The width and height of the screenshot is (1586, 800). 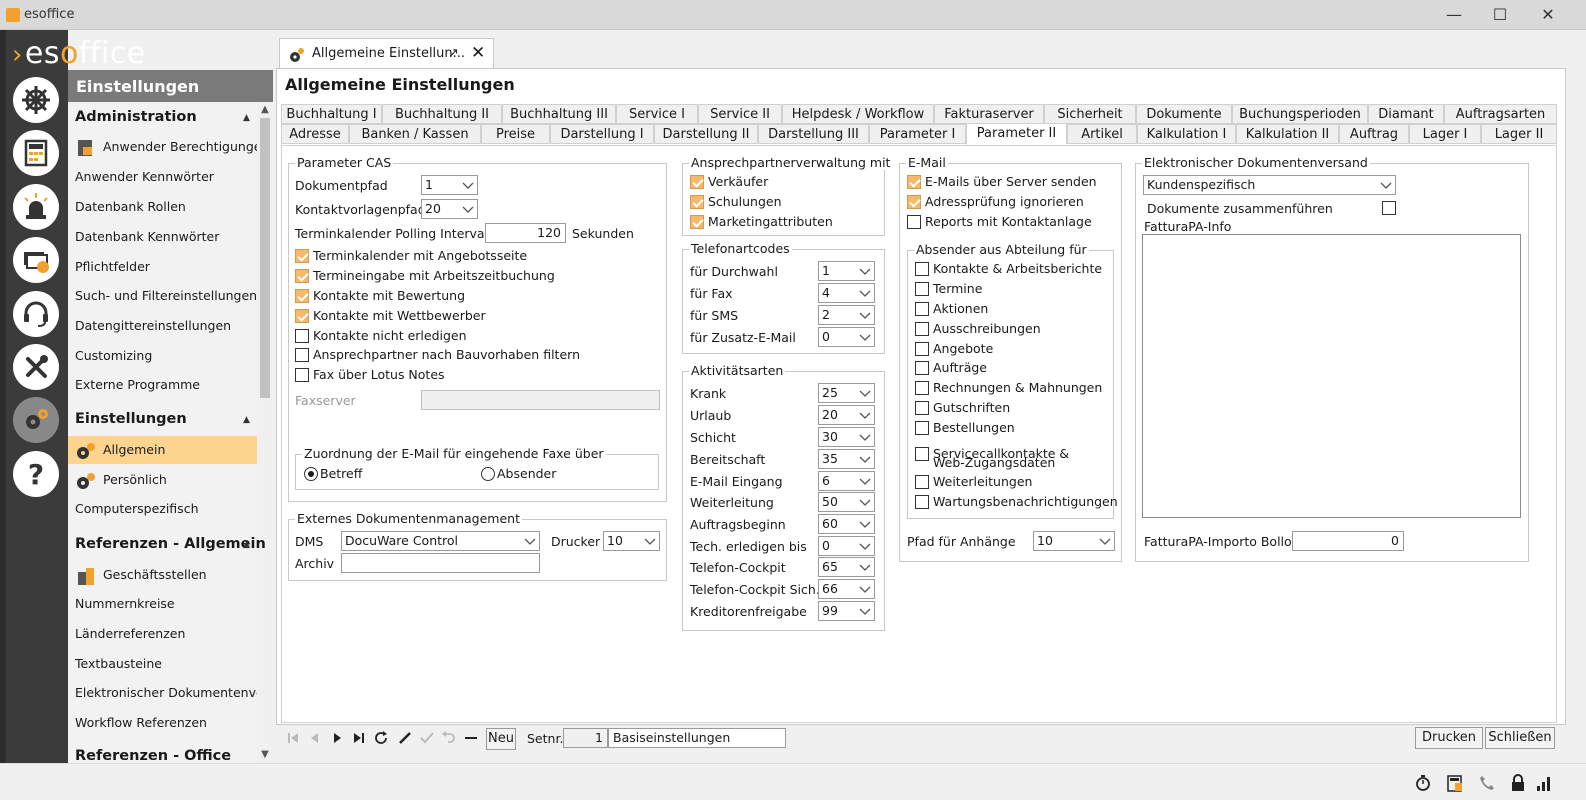 What do you see at coordinates (170, 544) in the screenshot?
I see `nav-section-referenzen-allgemein: Referenzen - Allgemein ▲` at bounding box center [170, 544].